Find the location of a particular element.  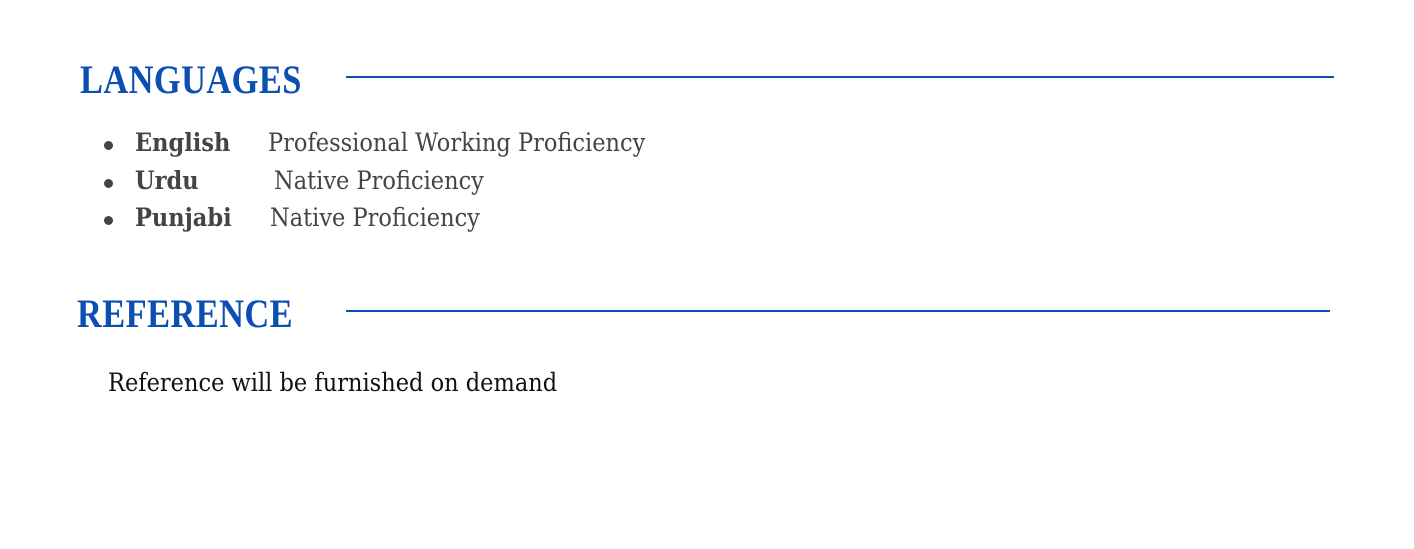

reference-heading: REFERENCE is located at coordinates (185, 313).